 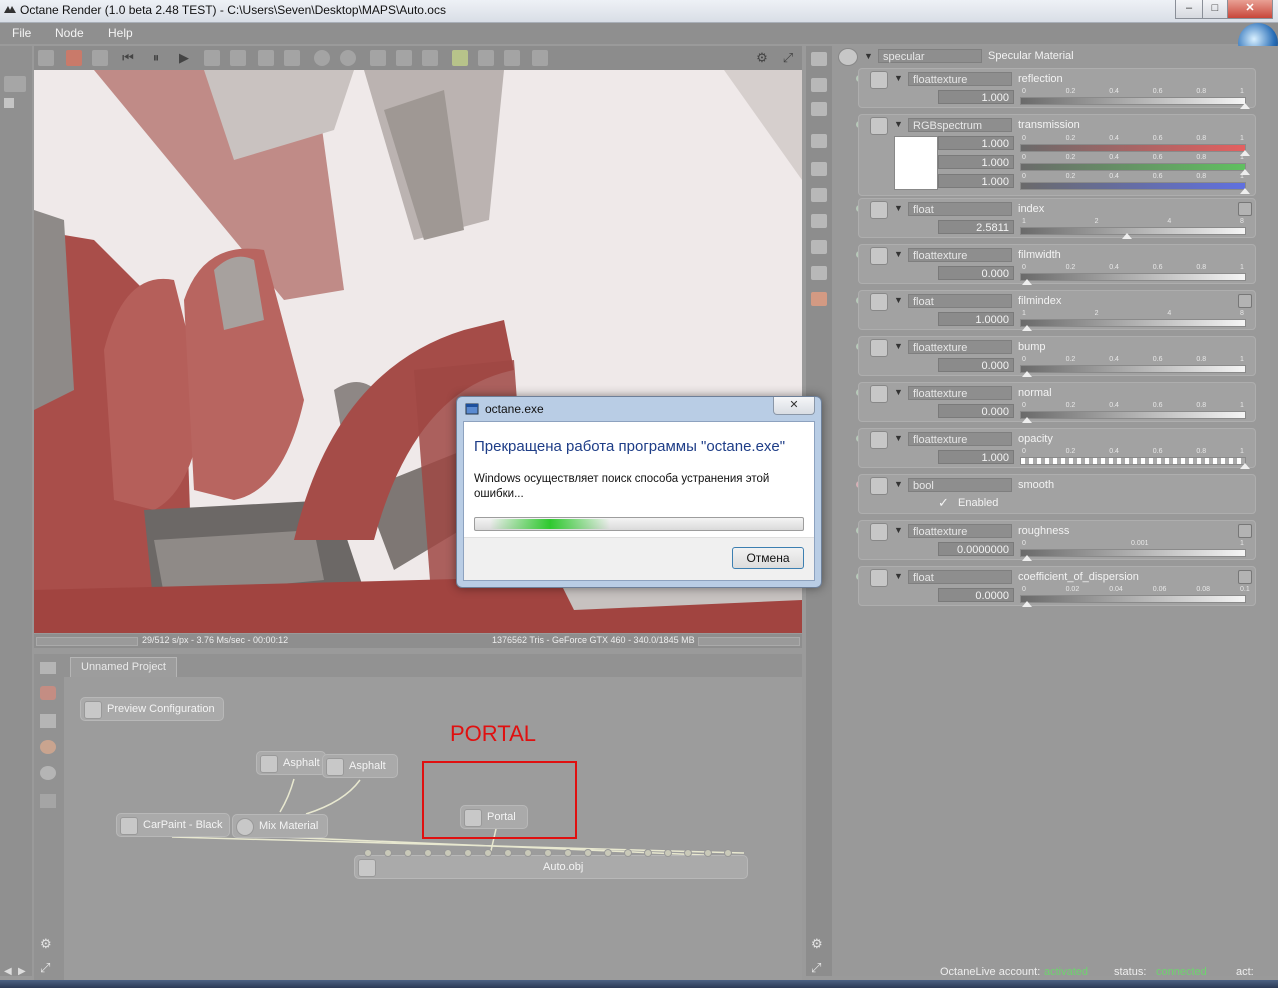 What do you see at coordinates (8, 971) in the screenshot?
I see `scroll-left-icon: ◀` at bounding box center [8, 971].